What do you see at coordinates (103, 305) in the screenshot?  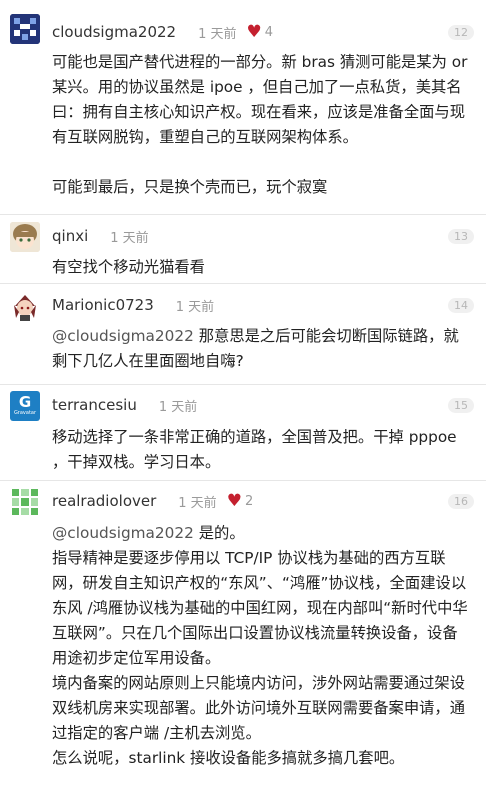 I see `username: Marionic0723` at bounding box center [103, 305].